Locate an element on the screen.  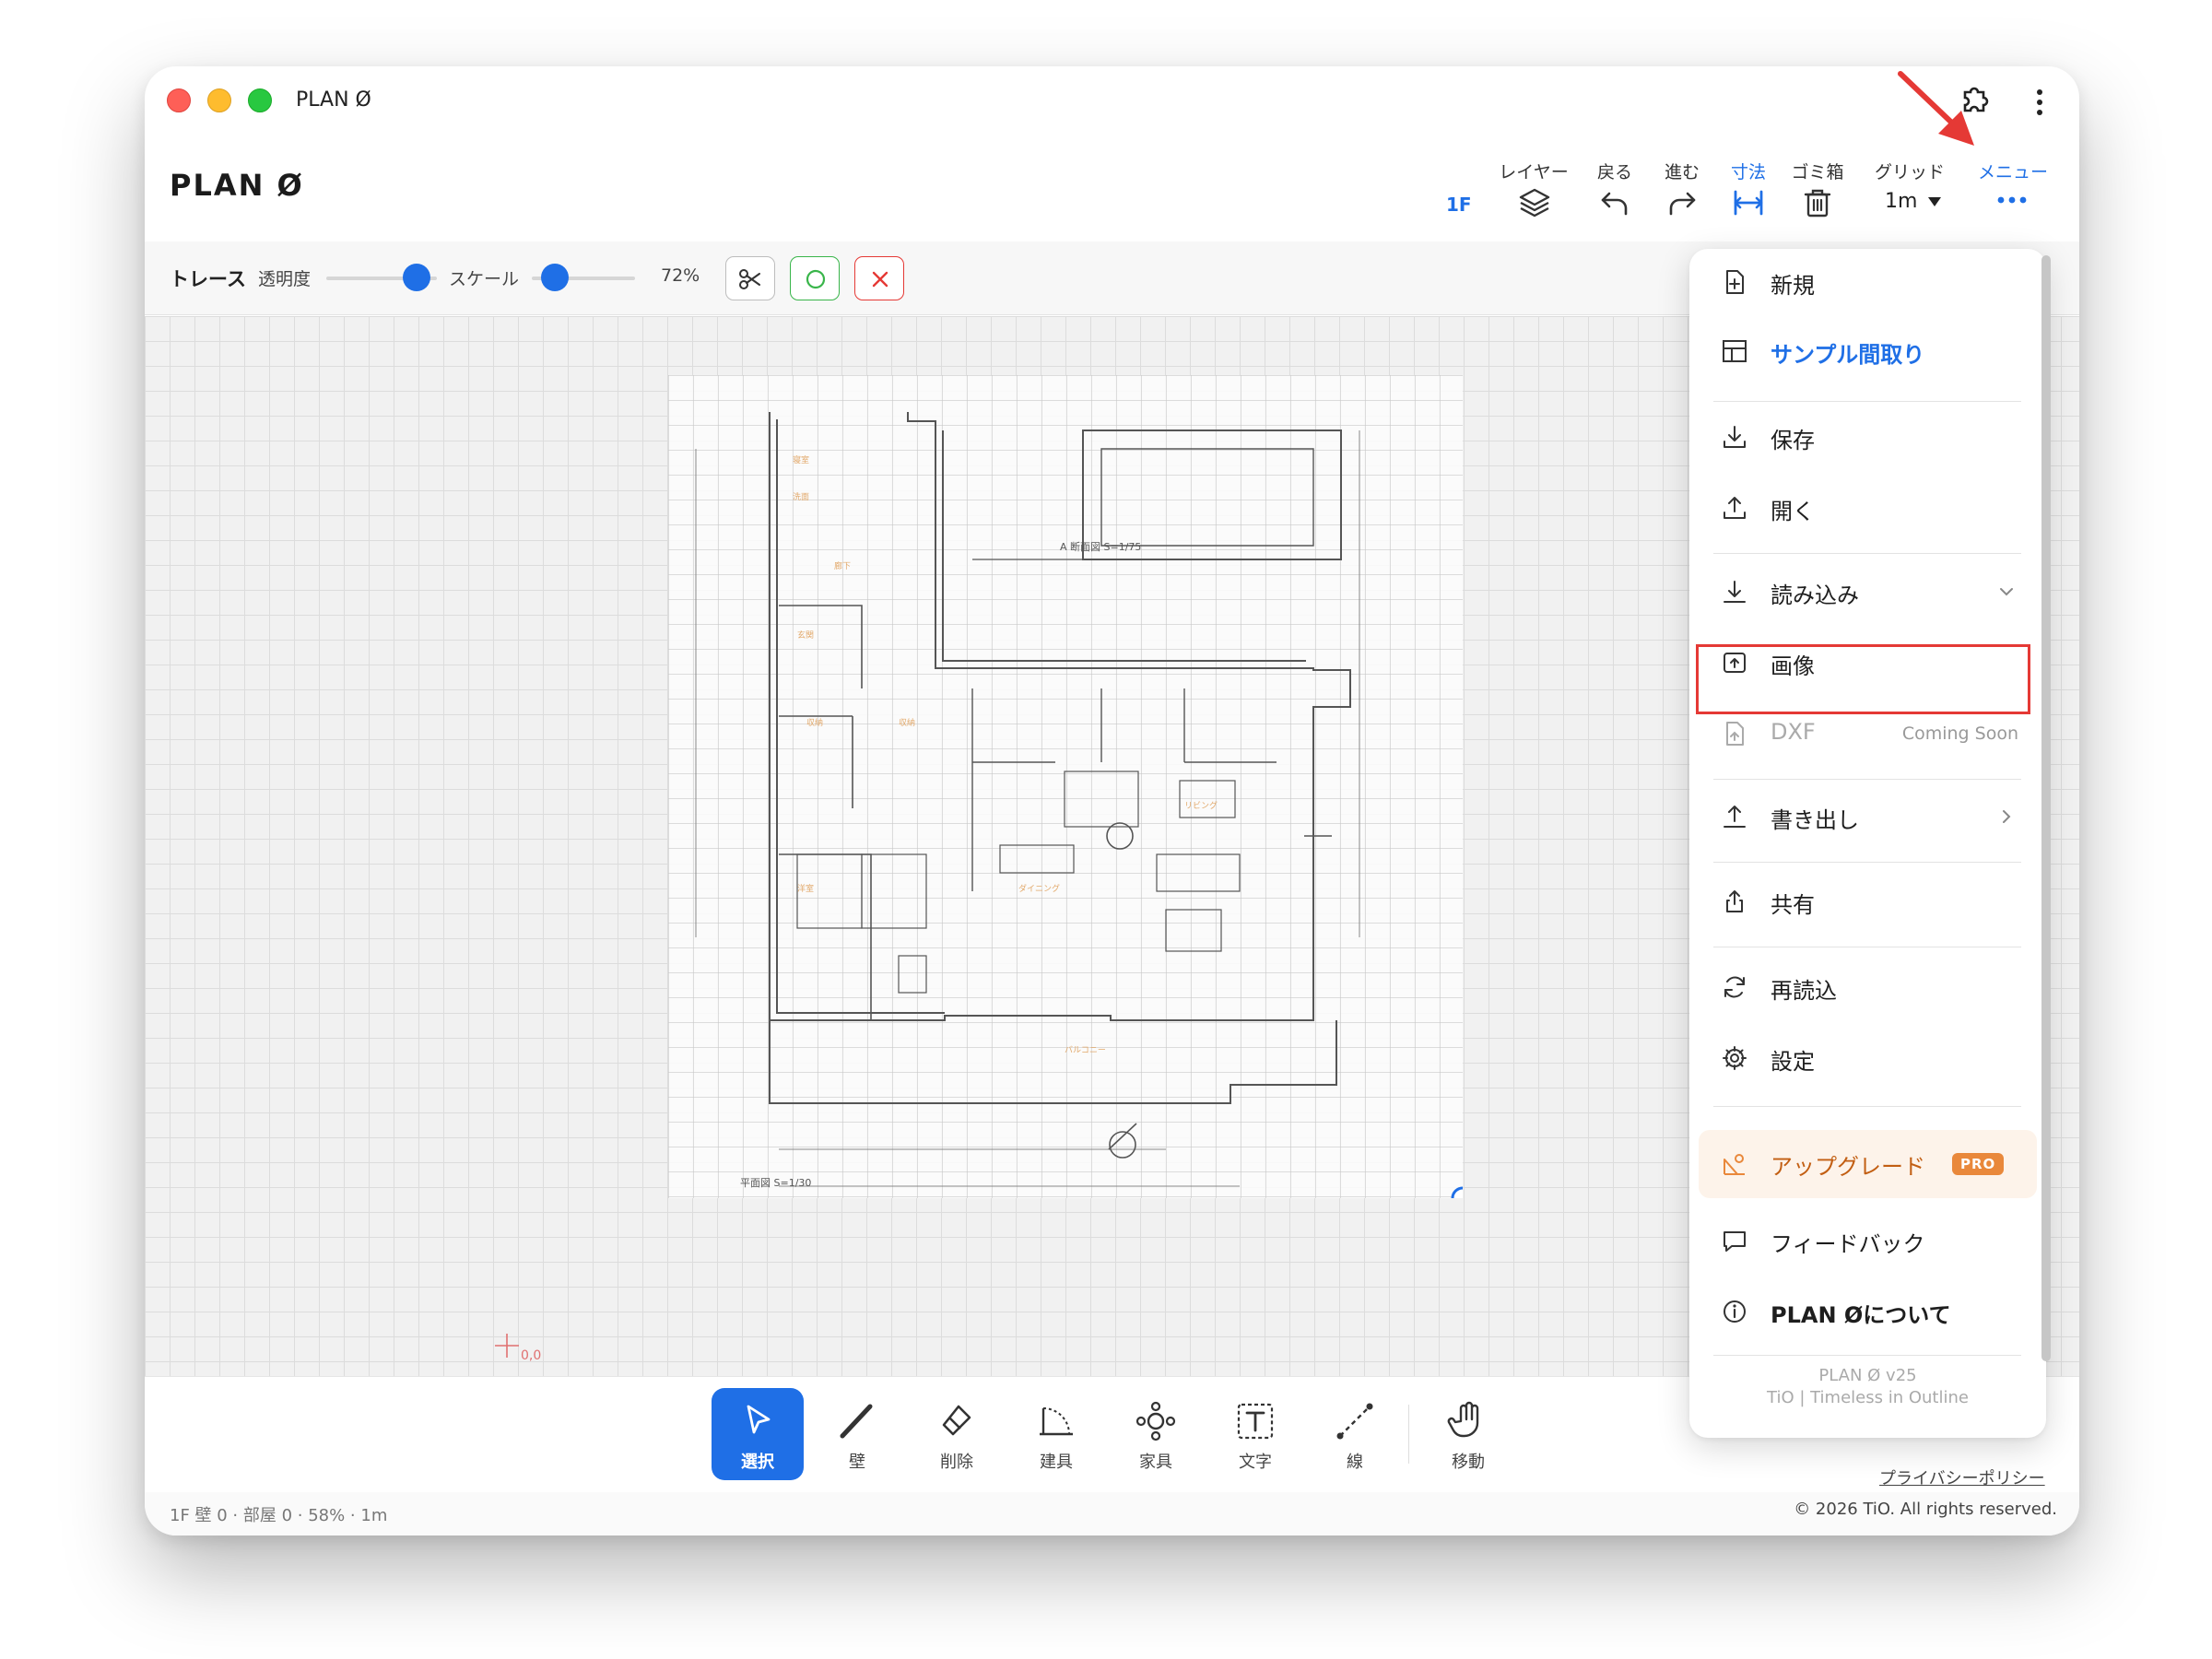
extension-icon is located at coordinates (1974, 101).